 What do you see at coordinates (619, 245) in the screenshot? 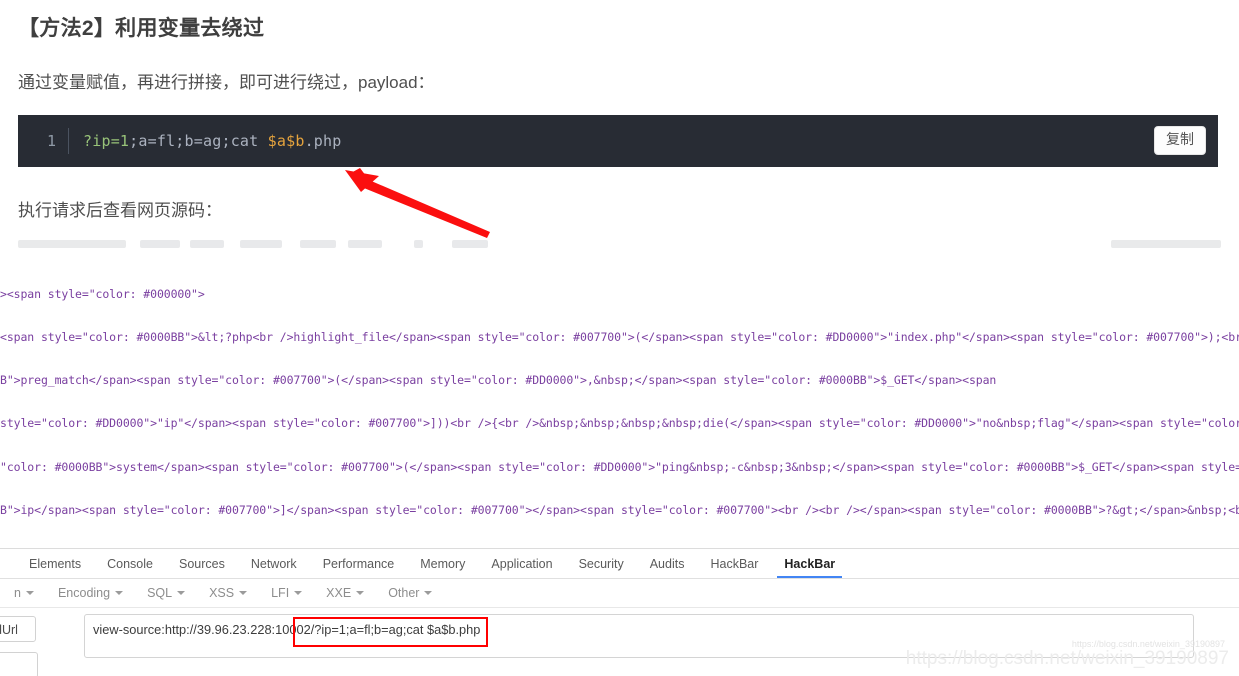
I see `browser-toolbar-sliver` at bounding box center [619, 245].